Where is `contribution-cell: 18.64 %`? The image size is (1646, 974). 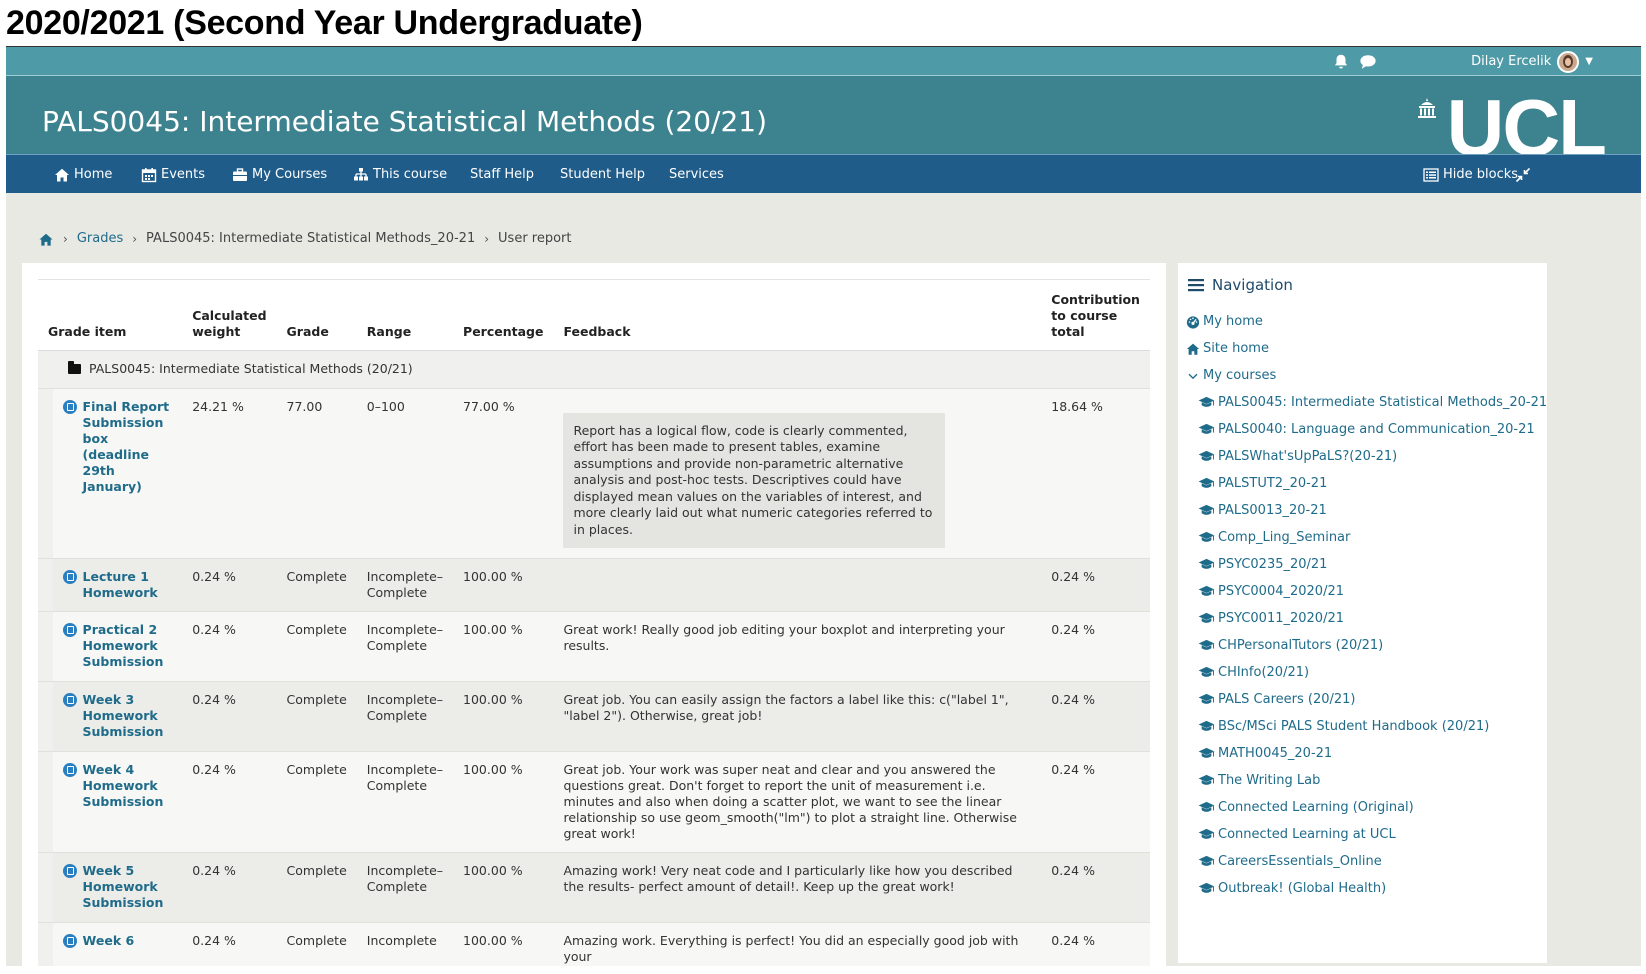 contribution-cell: 18.64 % is located at coordinates (1095, 473).